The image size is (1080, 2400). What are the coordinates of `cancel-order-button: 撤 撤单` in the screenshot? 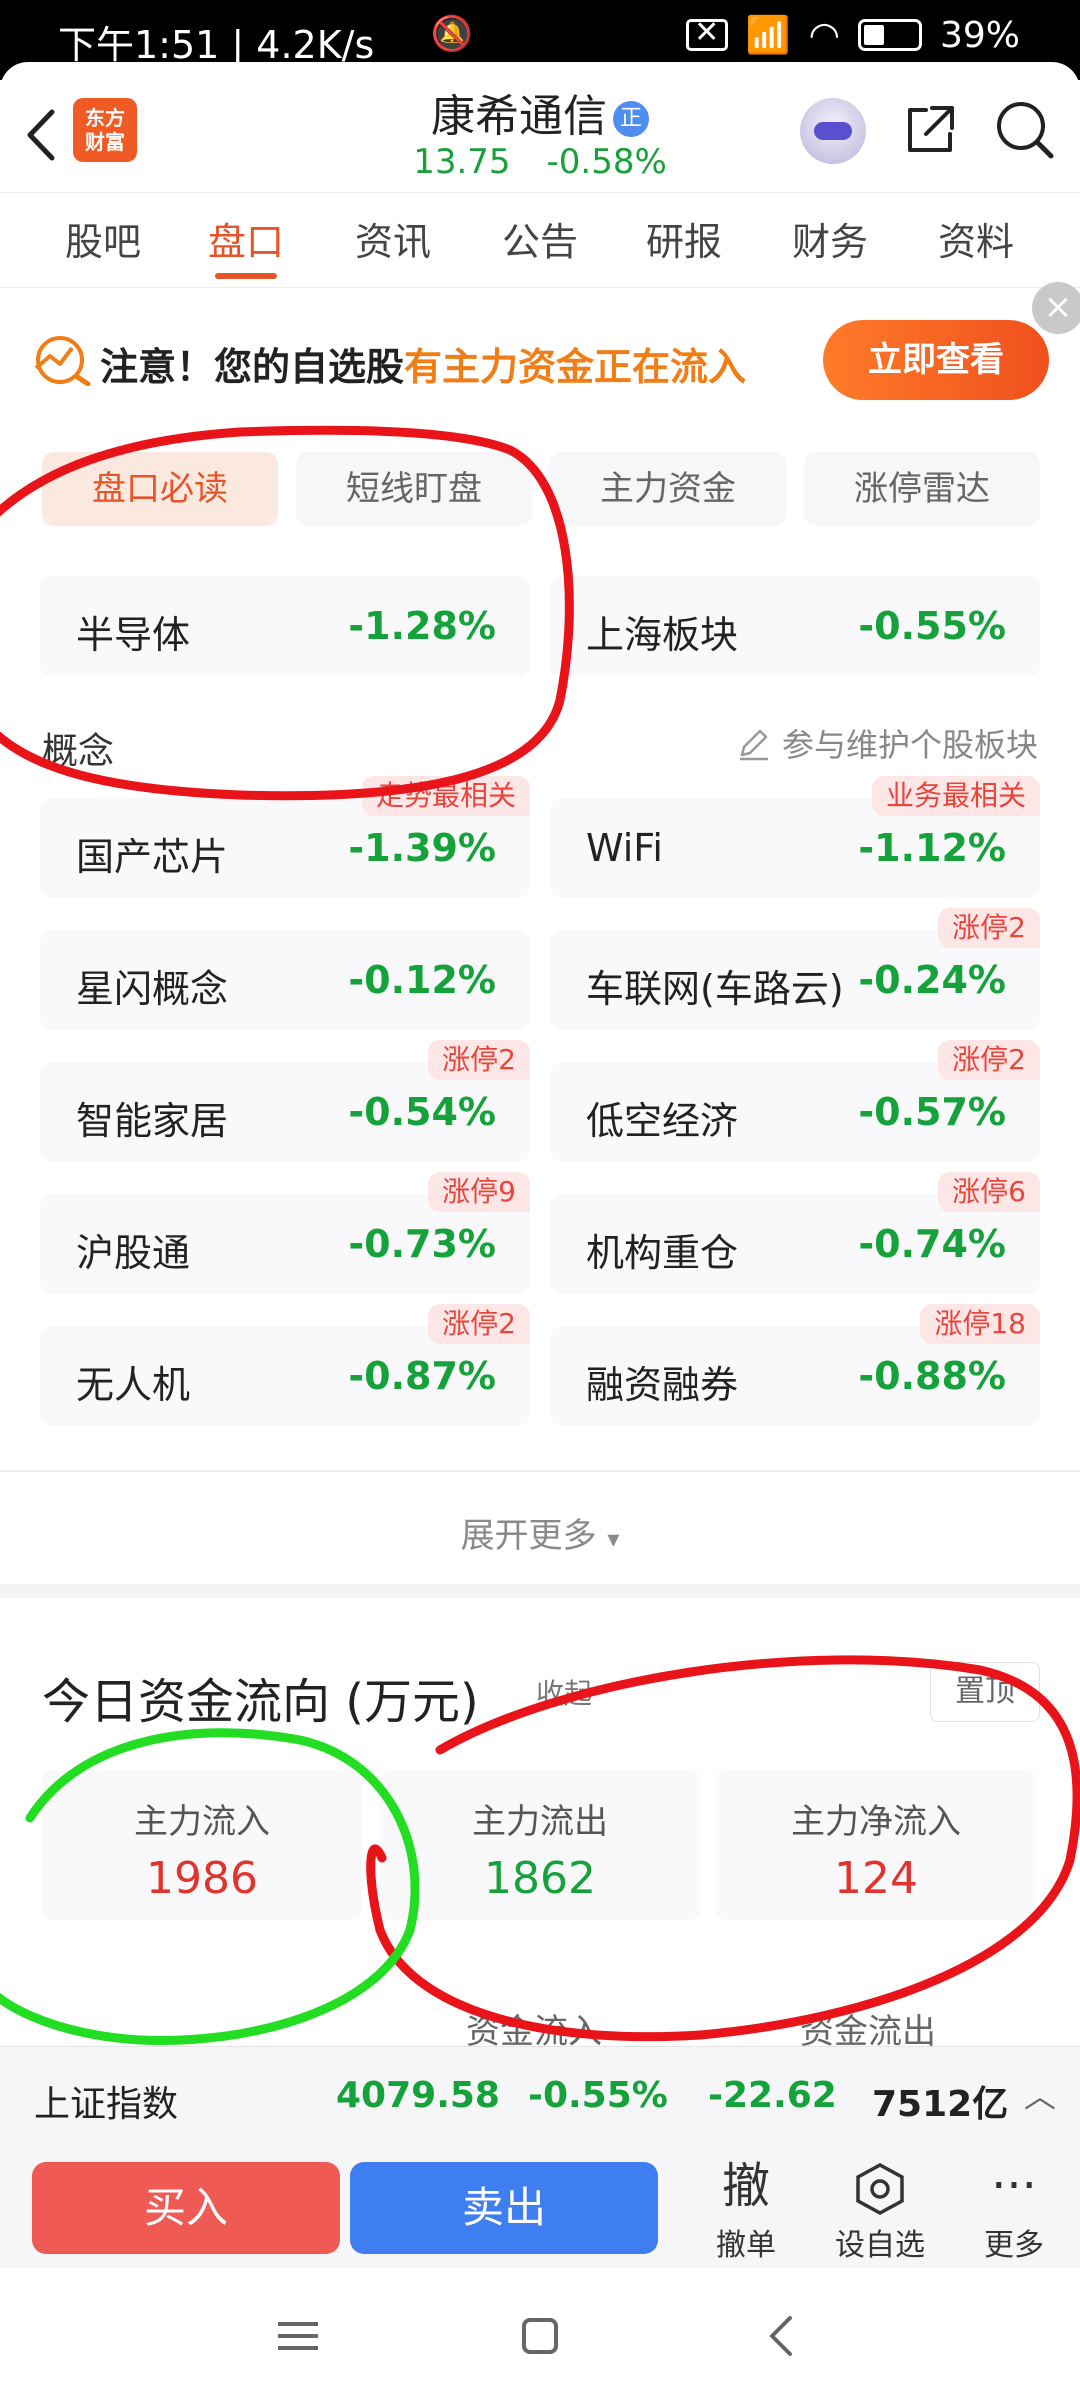 It's located at (746, 2210).